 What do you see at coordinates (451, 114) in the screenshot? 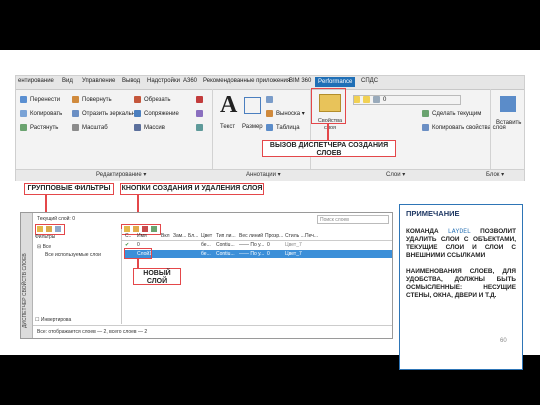
I see `make-current-button: Сделать текущим` at bounding box center [451, 114].